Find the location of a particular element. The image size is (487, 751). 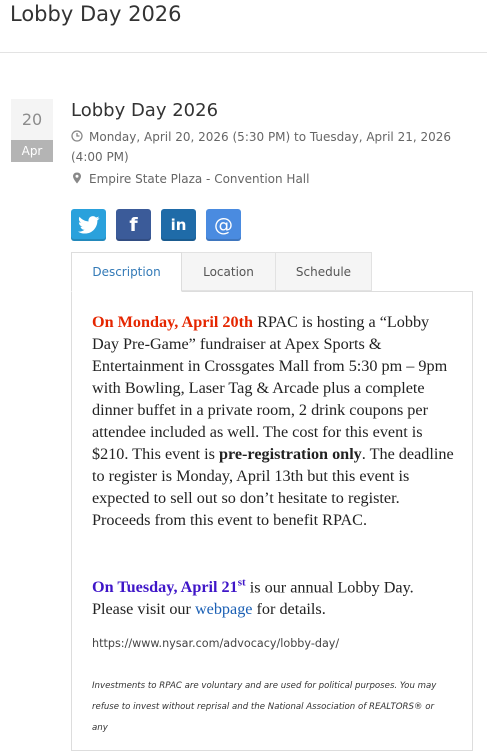

event-tabs: Description Location Schedule is located at coordinates (271, 272).